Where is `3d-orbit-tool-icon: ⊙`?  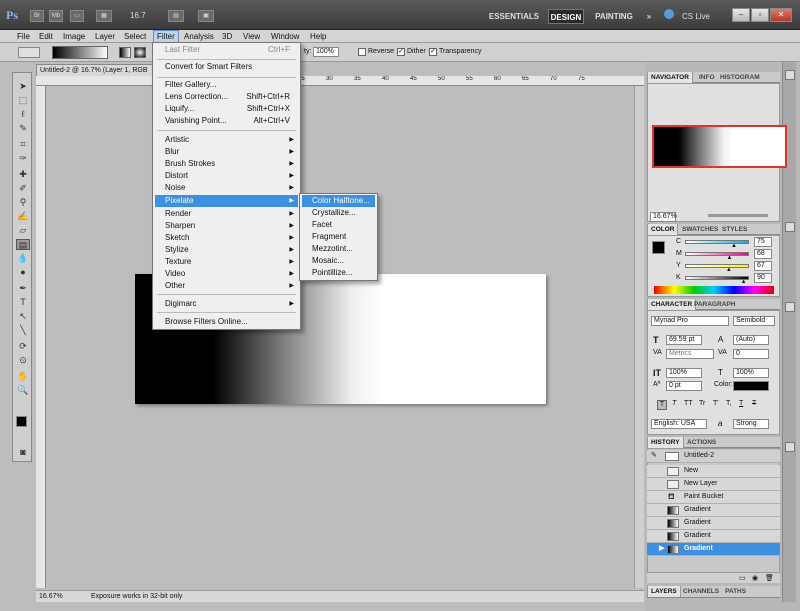
3d-orbit-tool-icon: ⊙ is located at coordinates (23, 360).